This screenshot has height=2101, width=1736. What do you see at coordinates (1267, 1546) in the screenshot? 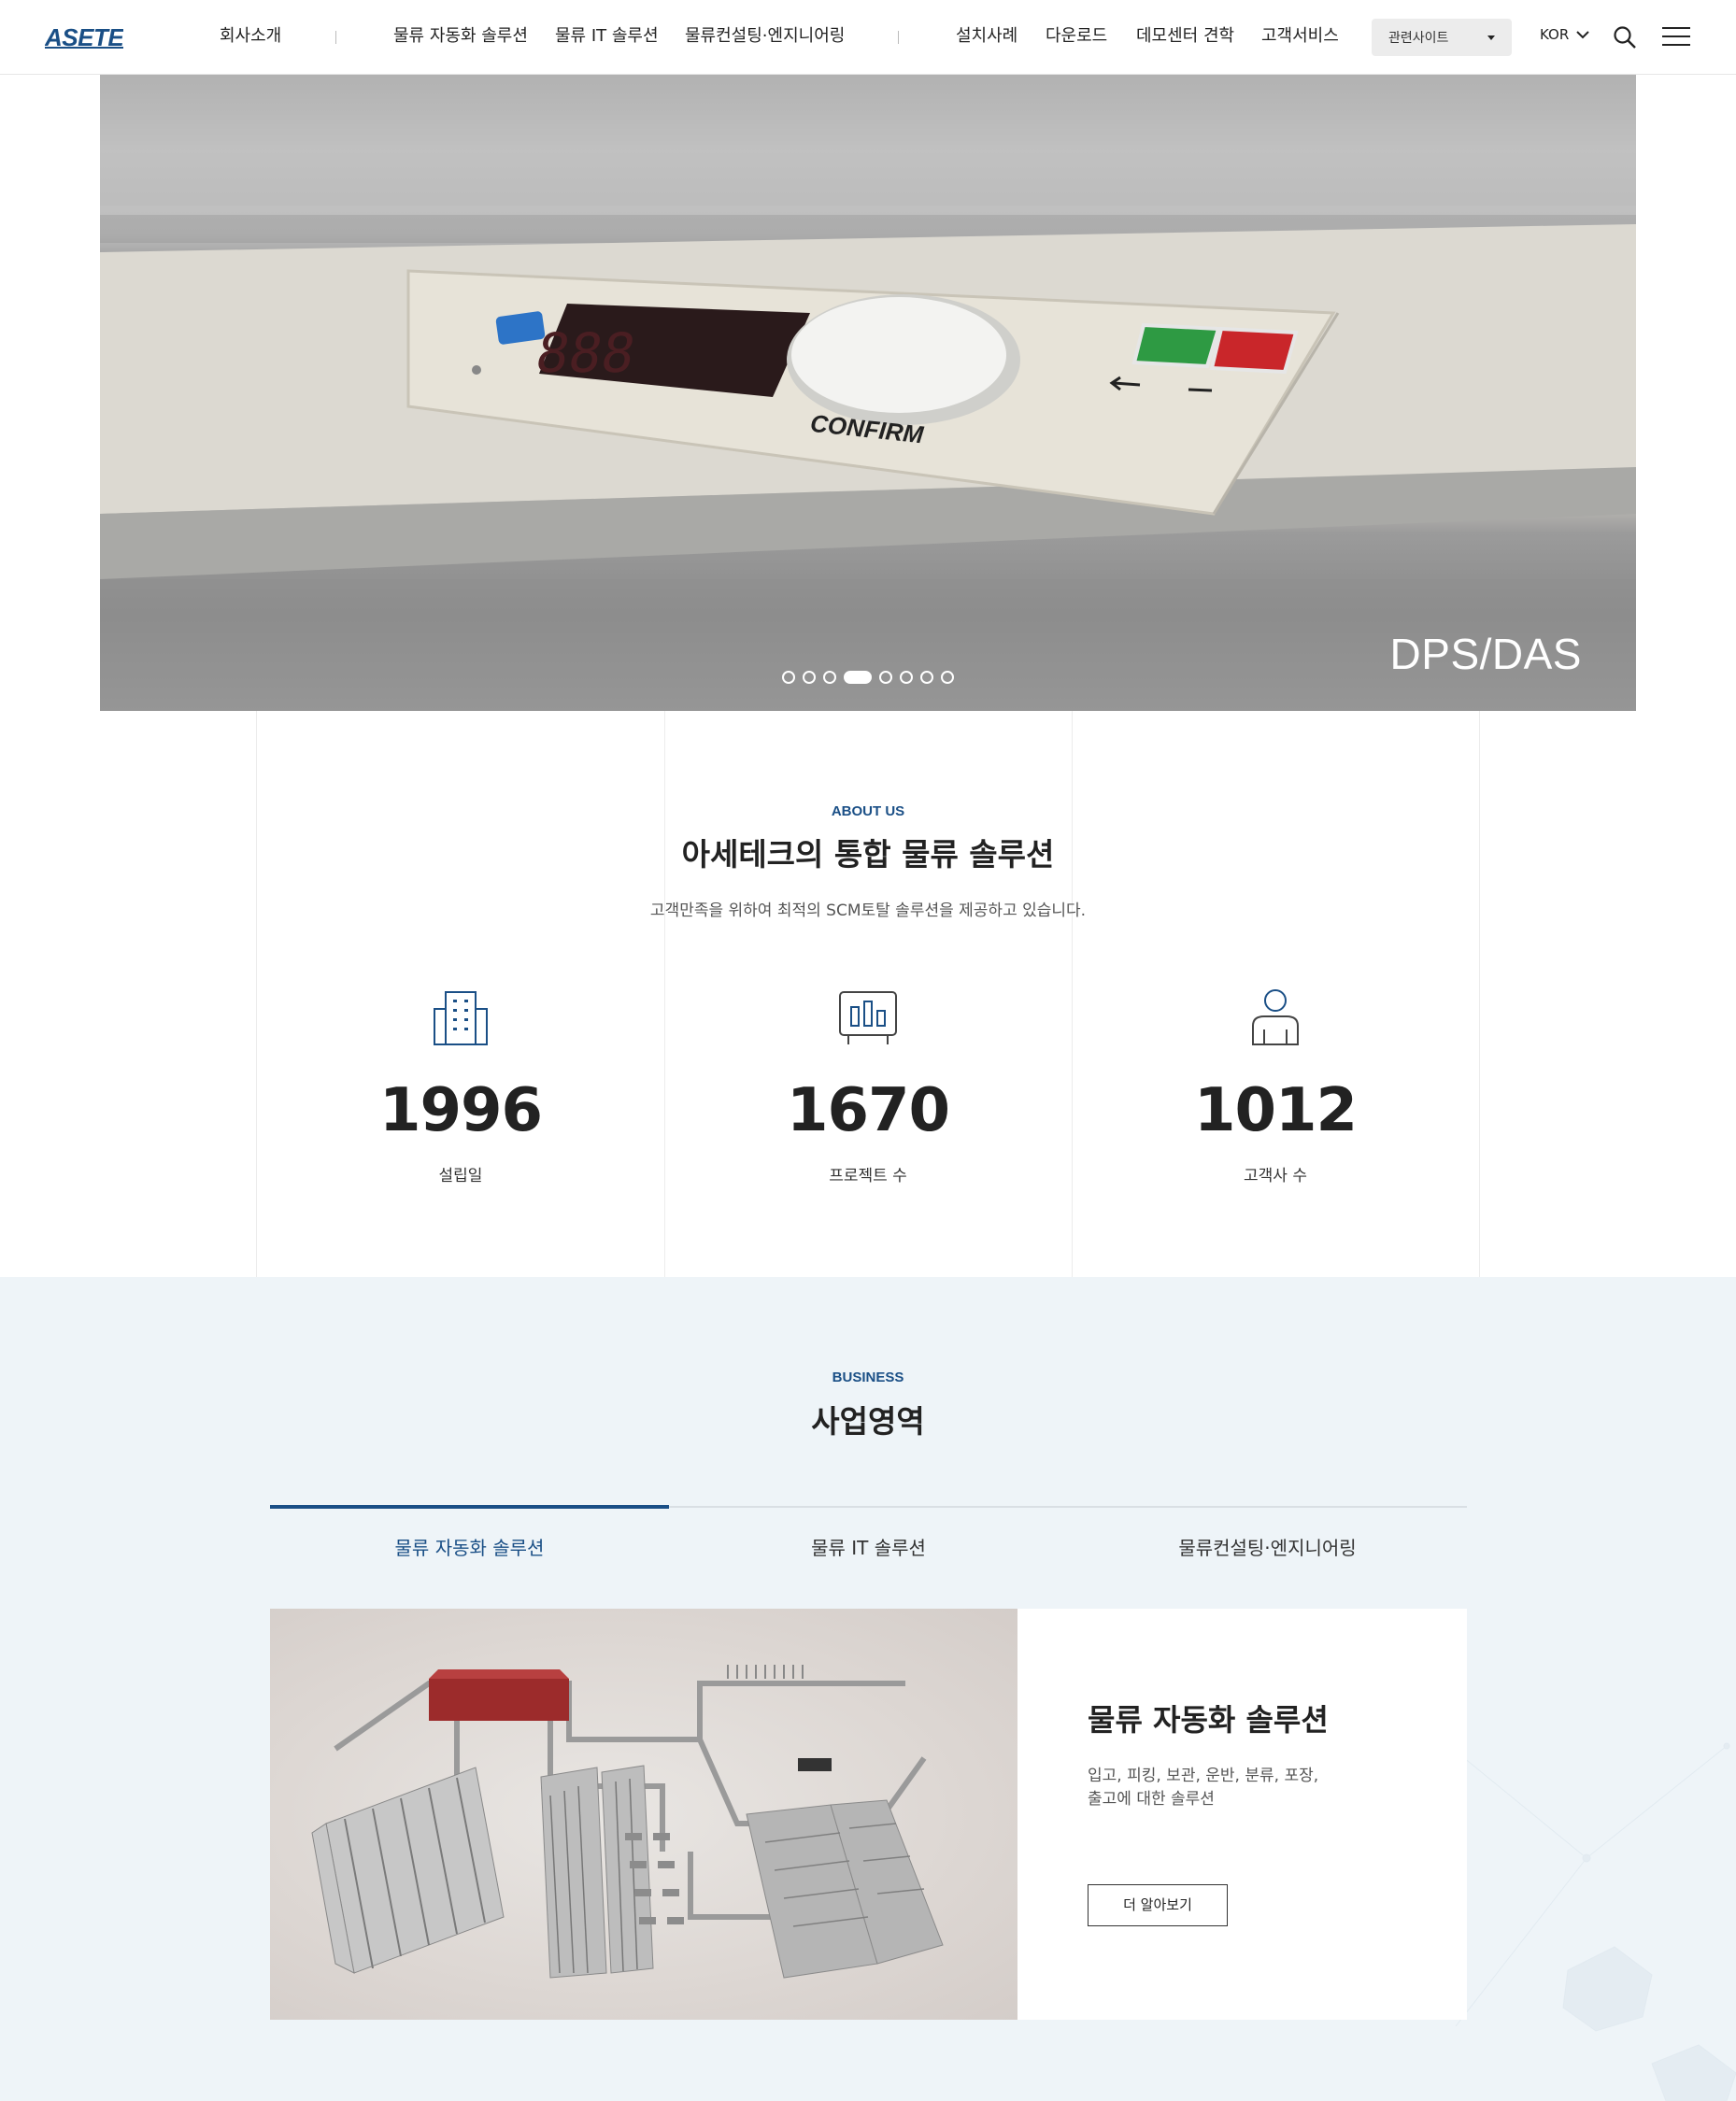
I see `tab-consulting: 물류컨설팅·엔지니어링` at bounding box center [1267, 1546].